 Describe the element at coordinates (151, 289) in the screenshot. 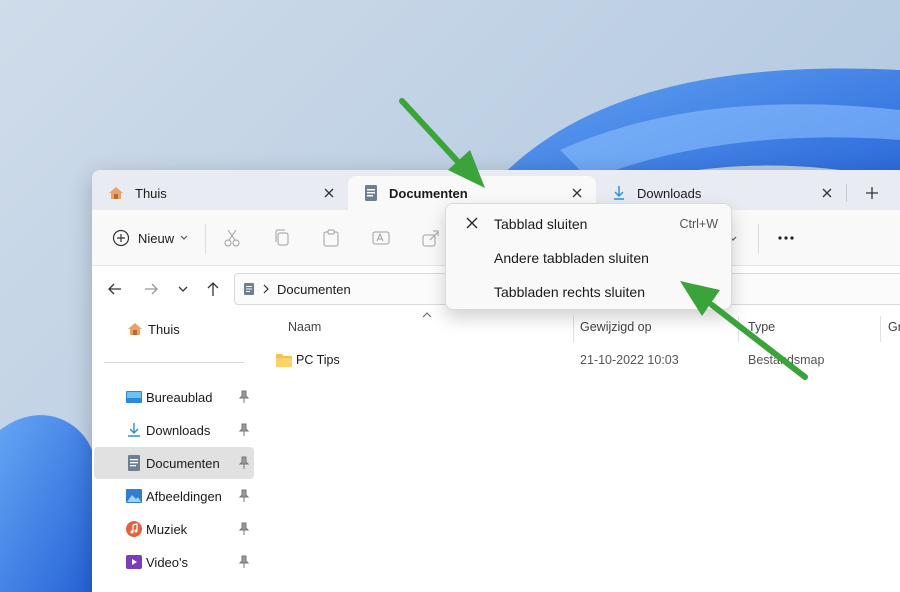

I see `forward-arrow-icon` at that location.